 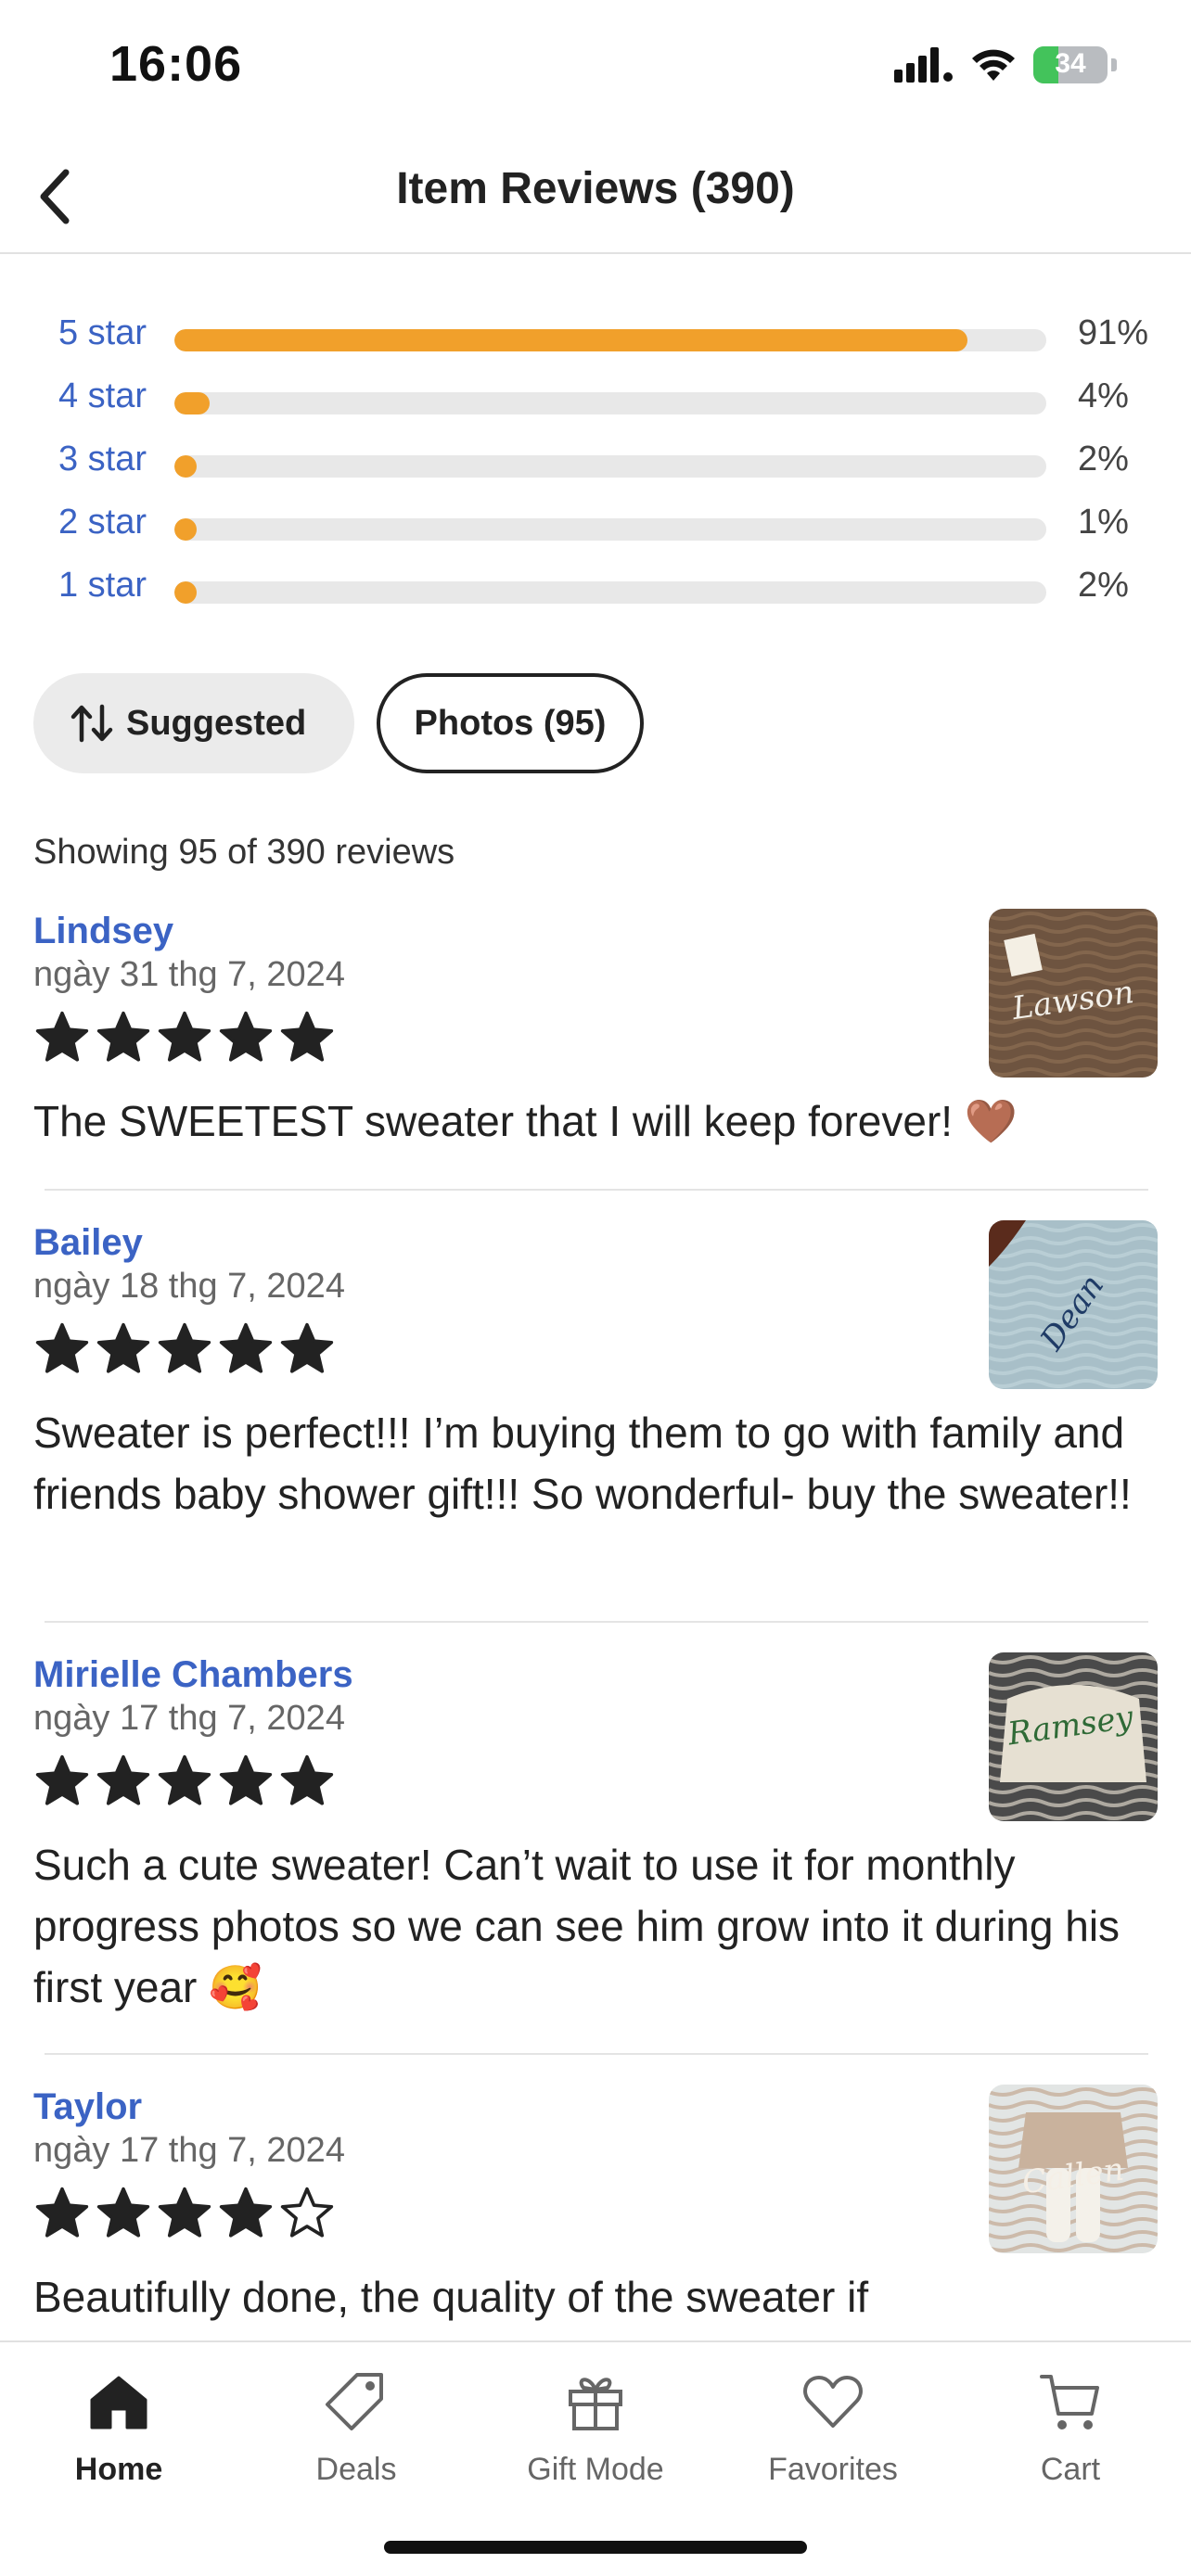 I want to click on nav-cart-label: Cart, so click(x=1070, y=2469).